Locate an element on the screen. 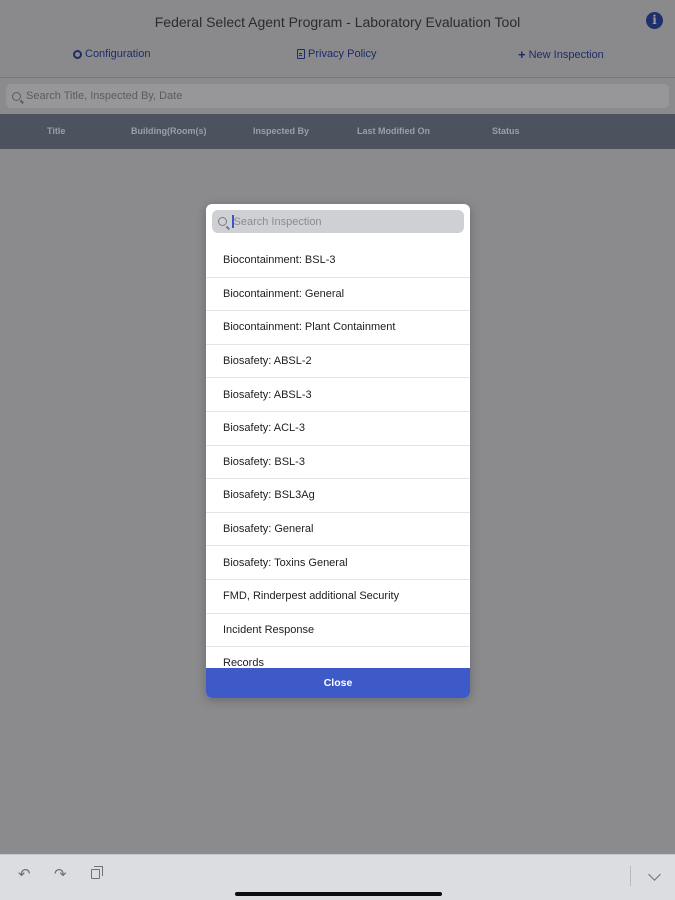 The image size is (675, 900). column-header-title: Title is located at coordinates (56, 131).